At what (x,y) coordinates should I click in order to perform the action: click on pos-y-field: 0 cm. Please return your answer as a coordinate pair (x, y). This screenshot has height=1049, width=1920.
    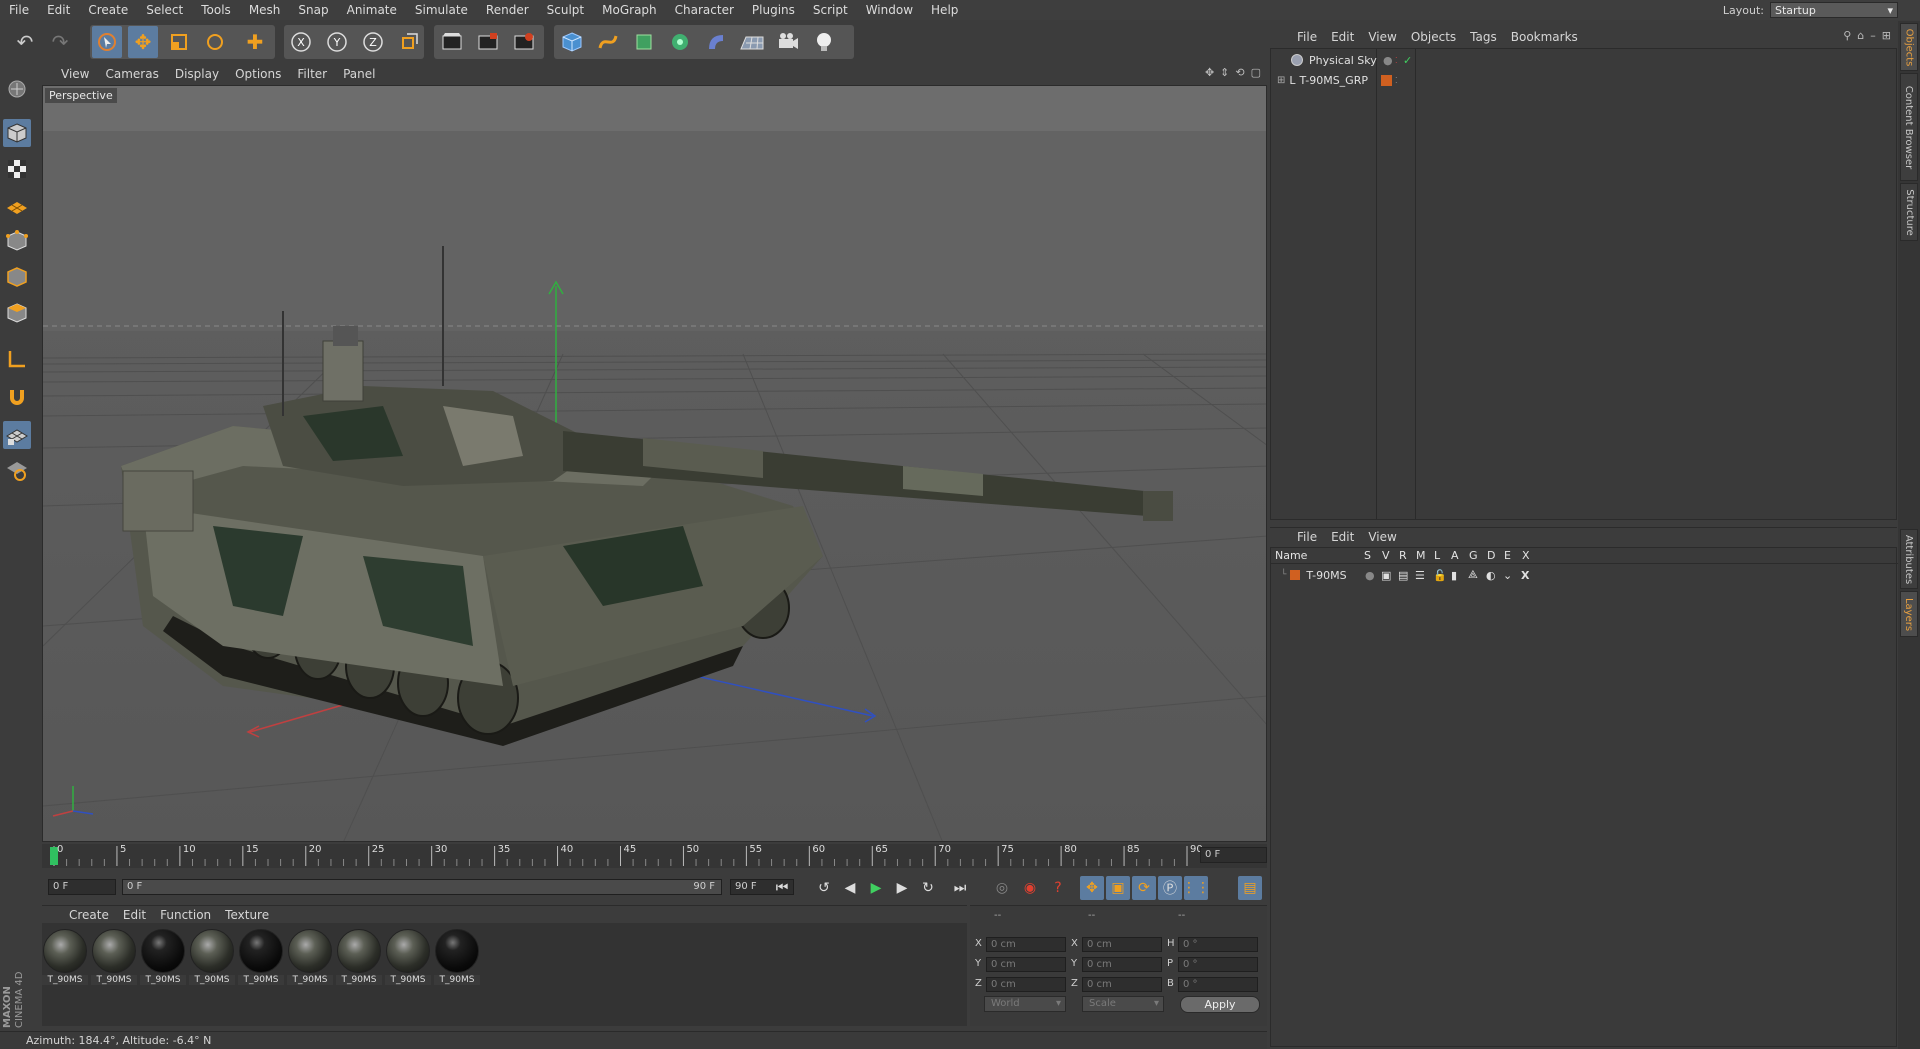
    Looking at the image, I should click on (1026, 964).